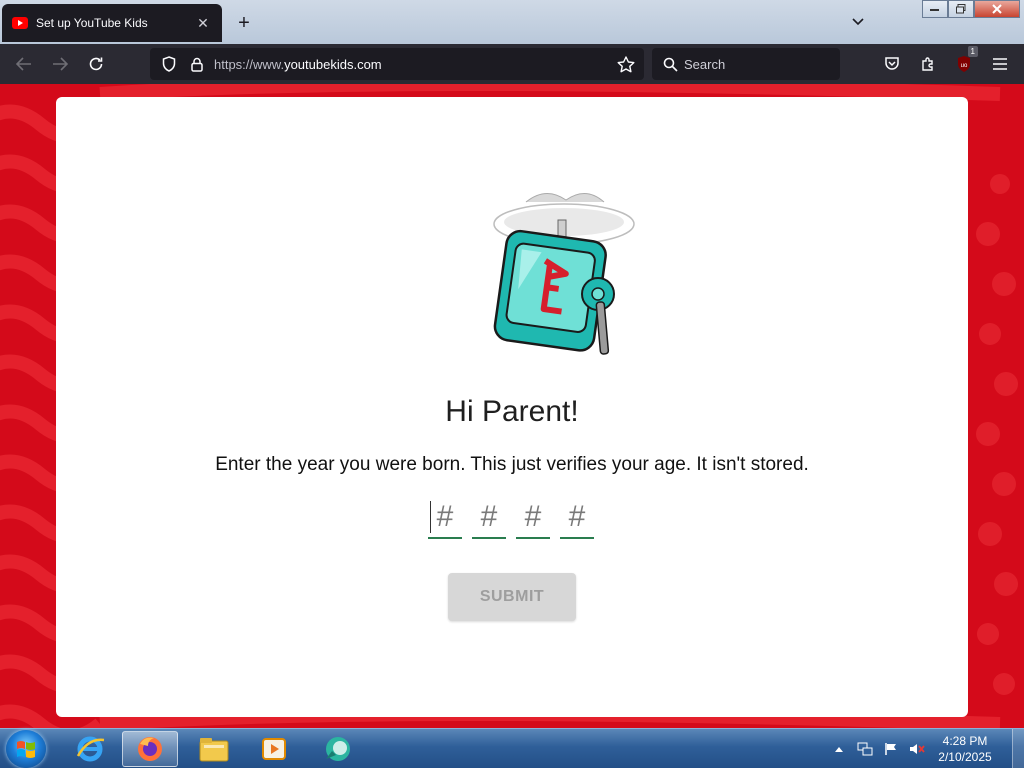 The width and height of the screenshot is (1024, 768). Describe the element at coordinates (965, 757) in the screenshot. I see `clock-date: 2/10/2025` at that location.